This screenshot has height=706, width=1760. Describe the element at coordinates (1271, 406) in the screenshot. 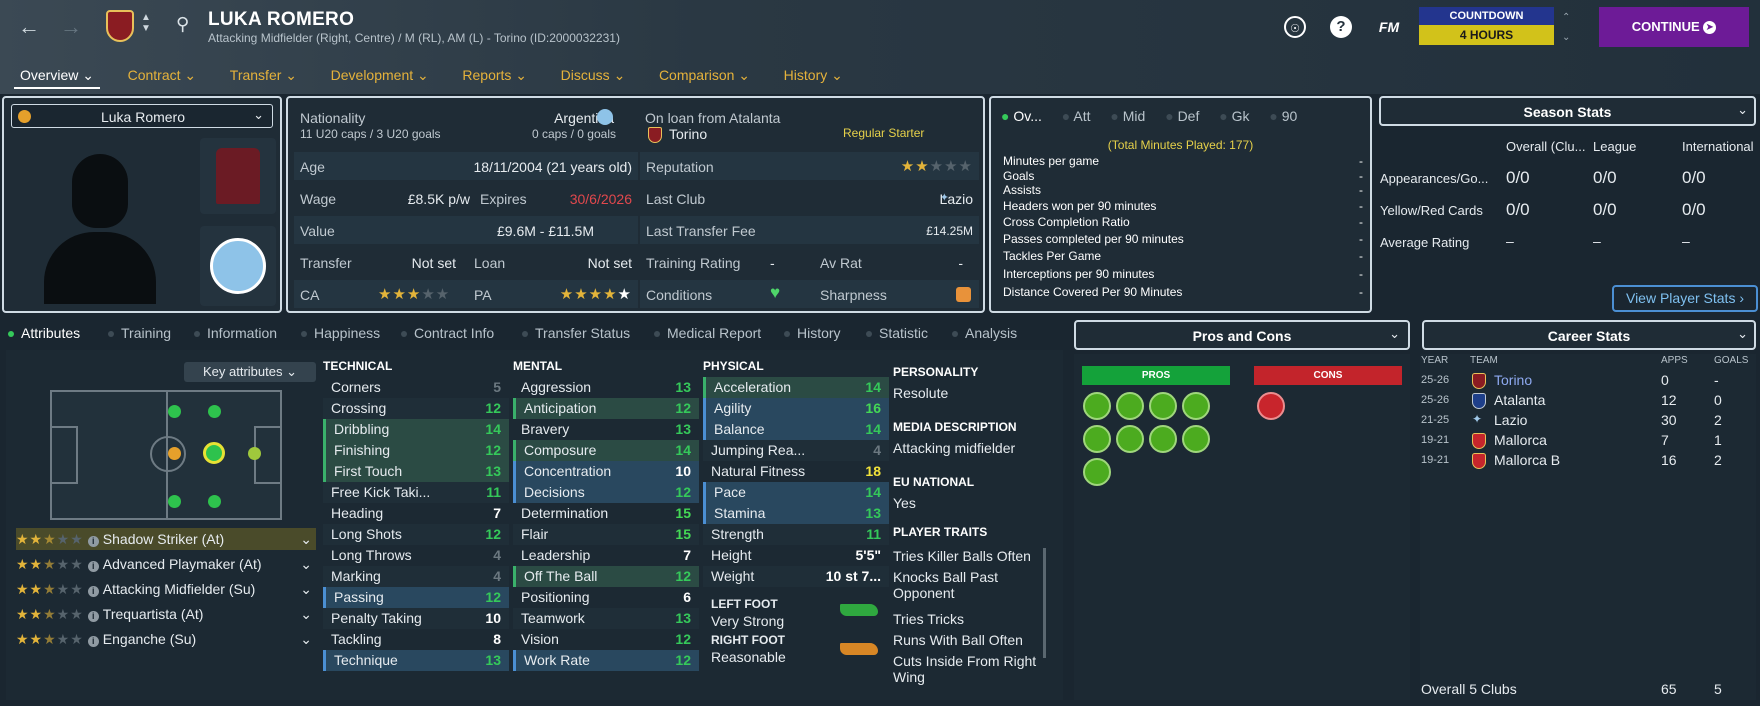

I see `con-trait-icon` at that location.